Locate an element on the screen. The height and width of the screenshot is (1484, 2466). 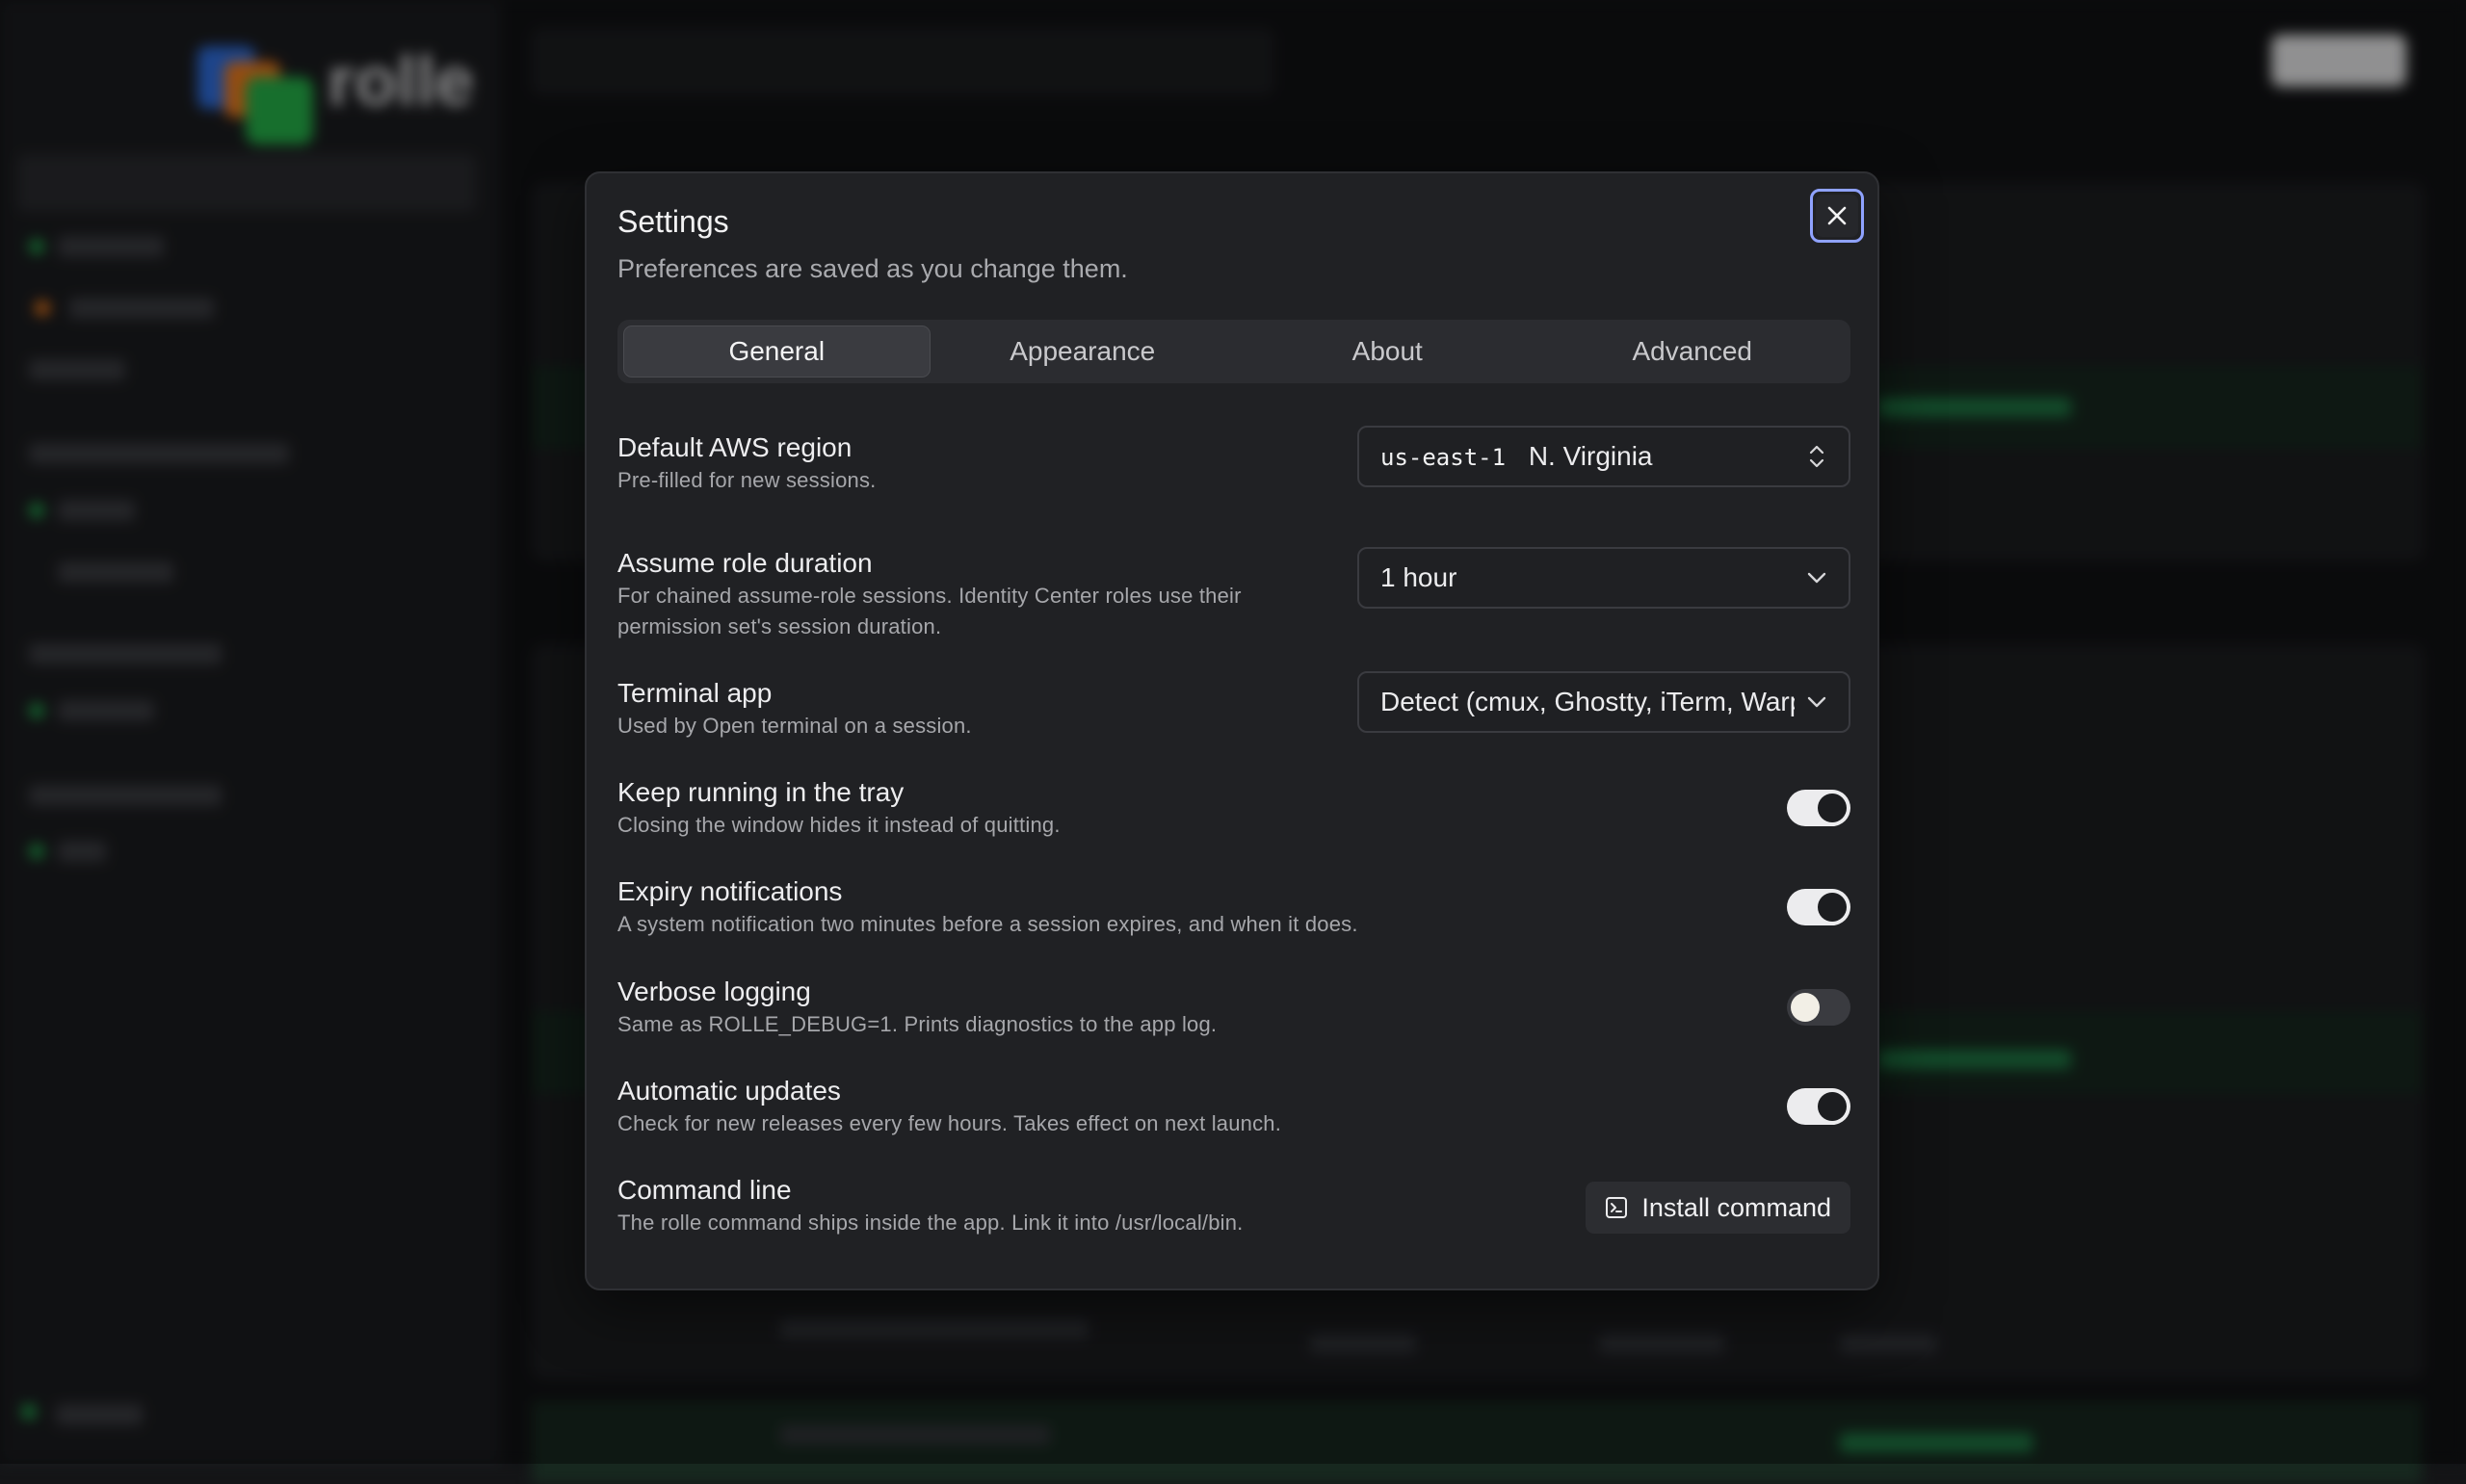
expiry-label: Expiry notifications is located at coordinates (730, 891).